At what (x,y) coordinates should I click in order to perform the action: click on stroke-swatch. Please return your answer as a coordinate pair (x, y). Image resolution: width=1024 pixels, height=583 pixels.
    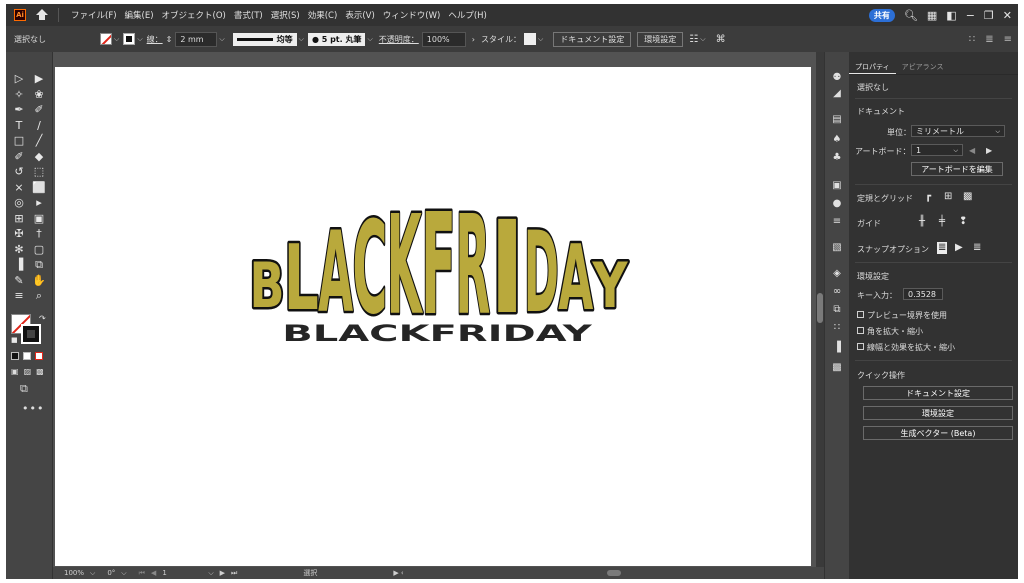
    Looking at the image, I should click on (129, 39).